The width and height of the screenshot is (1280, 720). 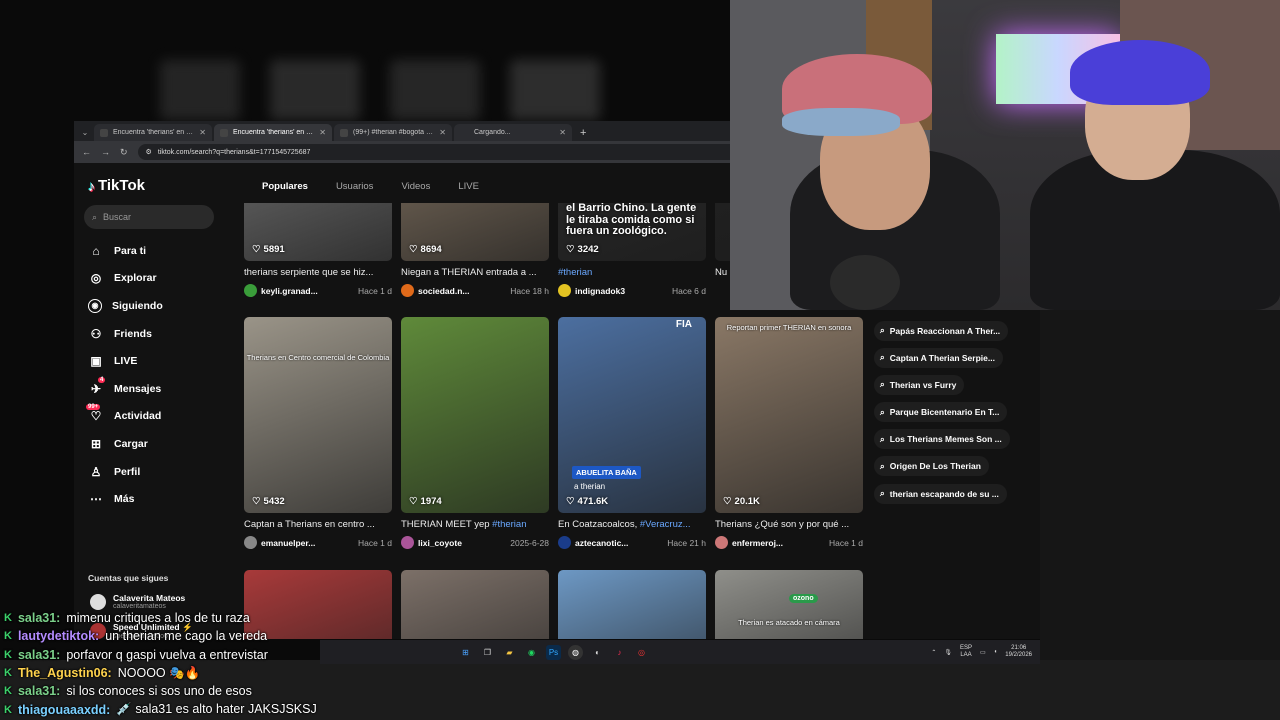 What do you see at coordinates (116, 185) in the screenshot?
I see `tiktok-logo: ♪ TikTok` at bounding box center [116, 185].